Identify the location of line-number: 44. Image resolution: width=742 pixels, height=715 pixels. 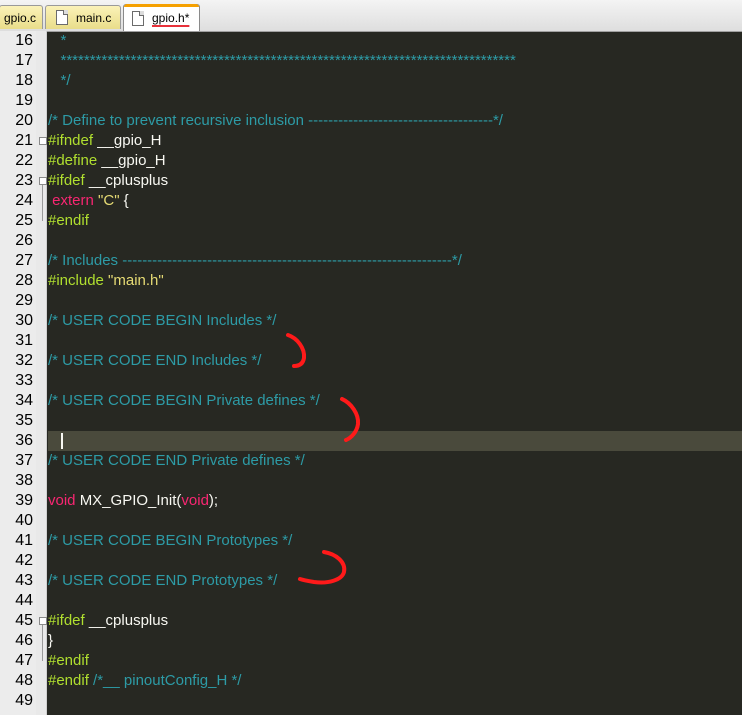
(24, 600).